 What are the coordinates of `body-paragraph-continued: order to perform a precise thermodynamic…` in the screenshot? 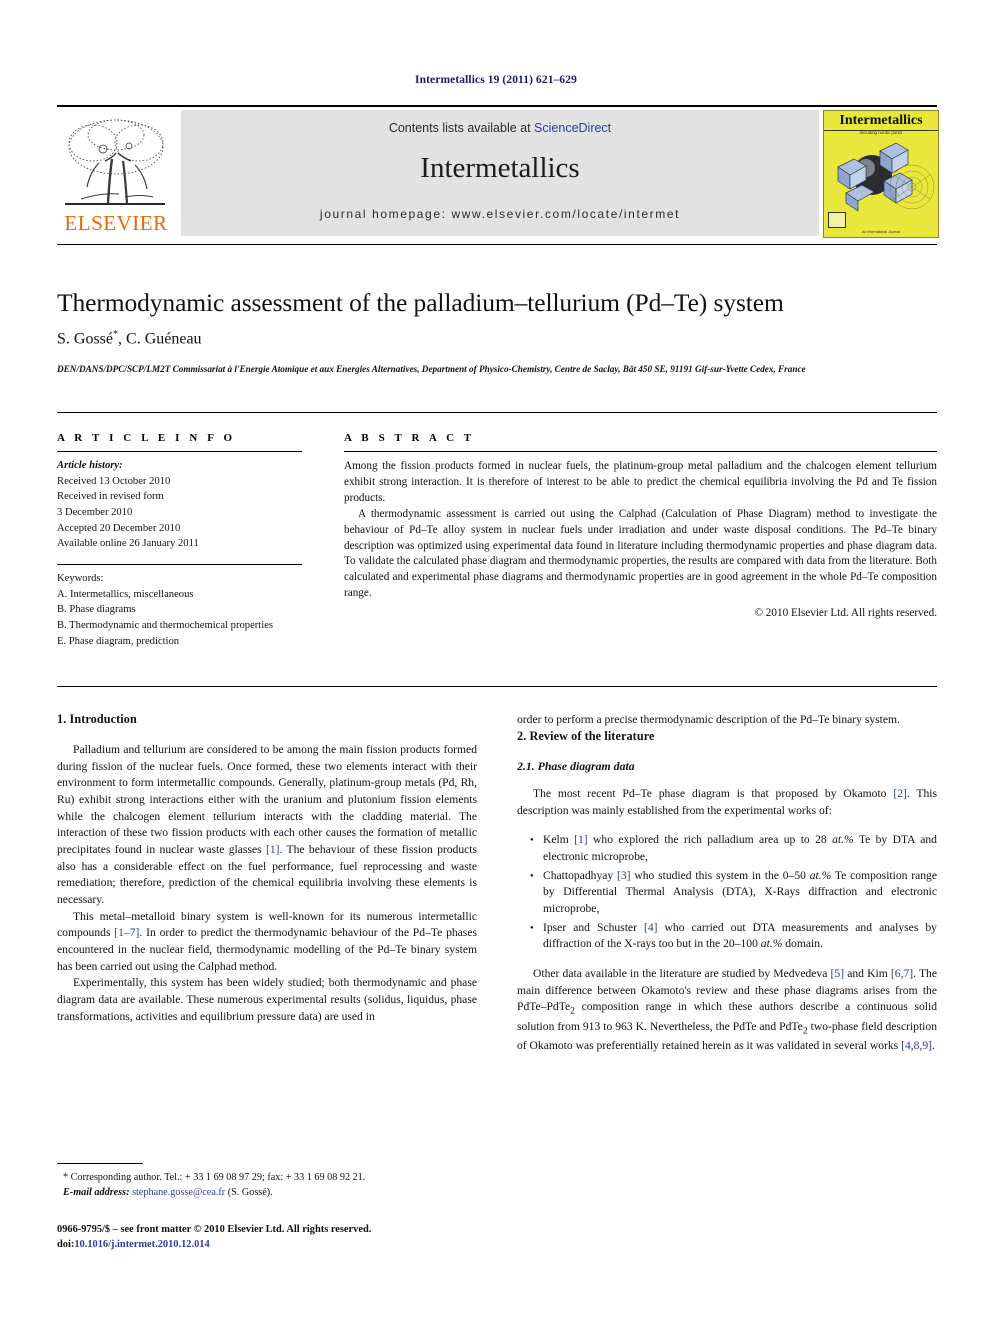 It's located at (708, 719).